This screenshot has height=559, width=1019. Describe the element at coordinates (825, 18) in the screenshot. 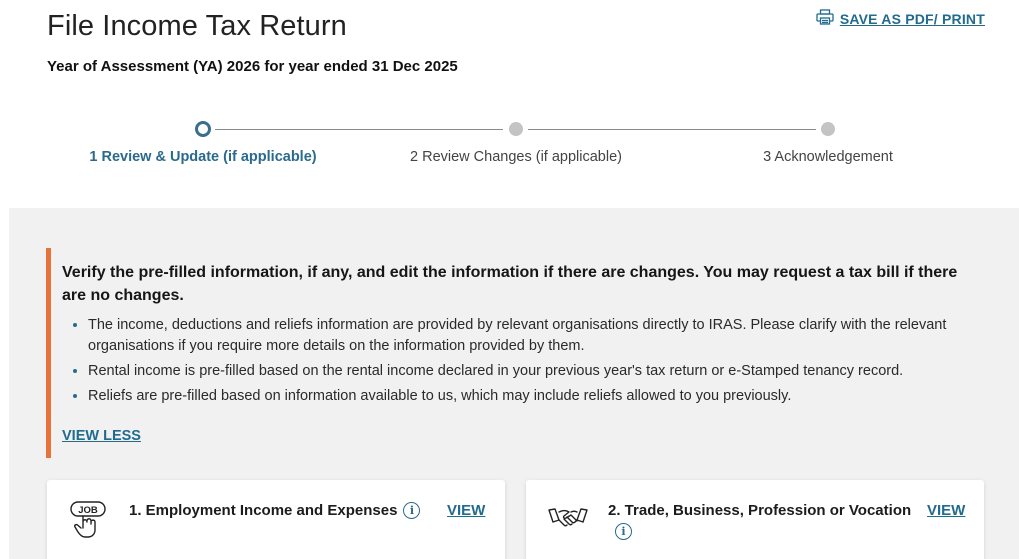

I see `printer-icon` at that location.